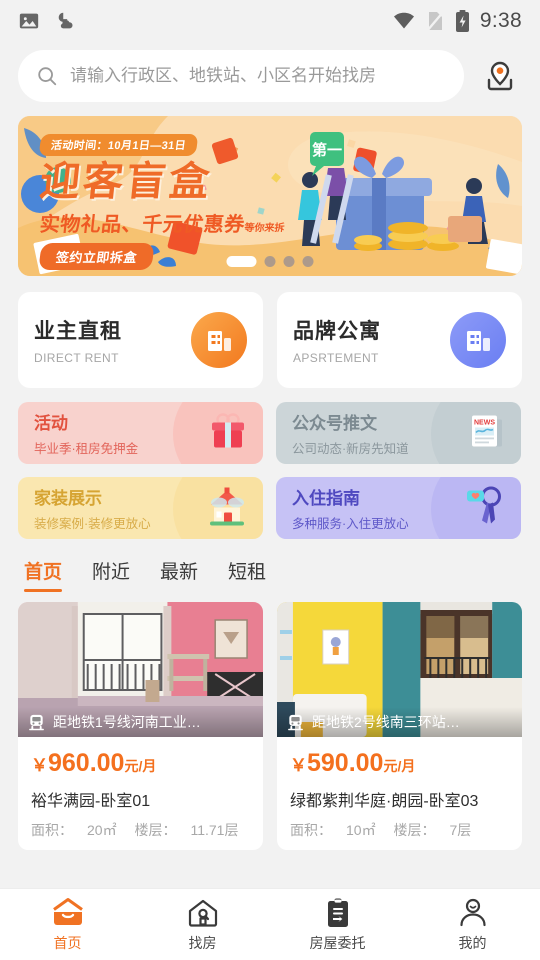 This screenshot has width=540, height=960. Describe the element at coordinates (76, 358) in the screenshot. I see `category-card-subtitle: DIRECT RENT` at that location.